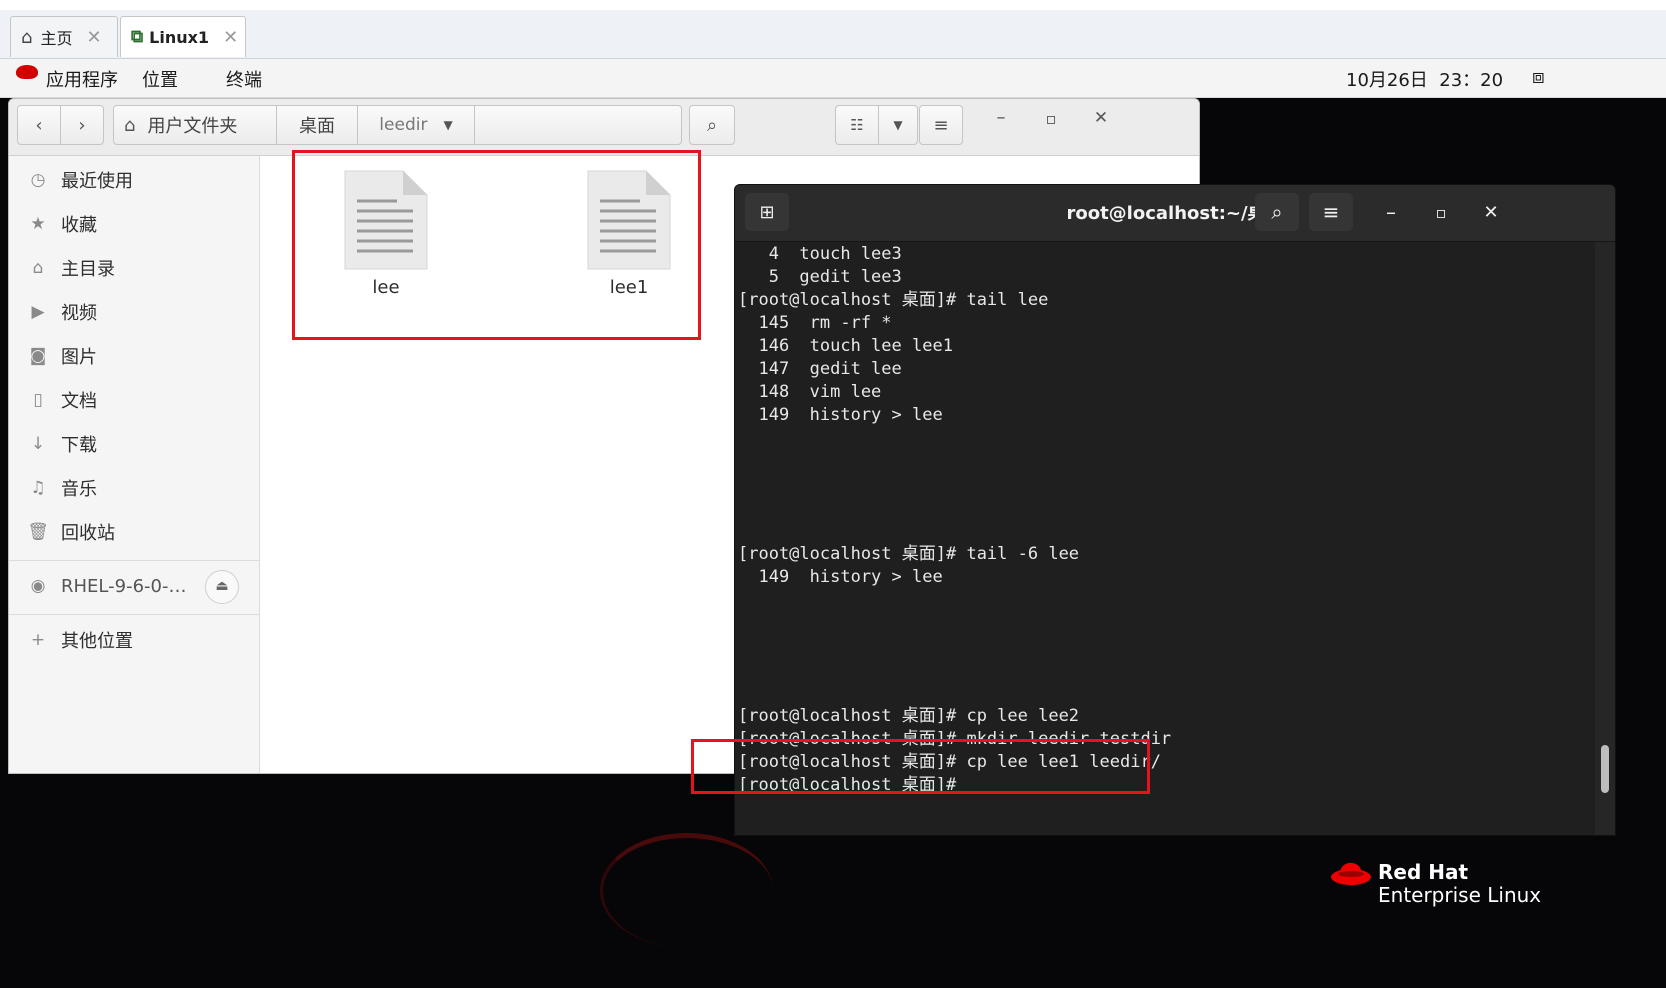  I want to click on path-leedir: leedir ▼, so click(416, 125).